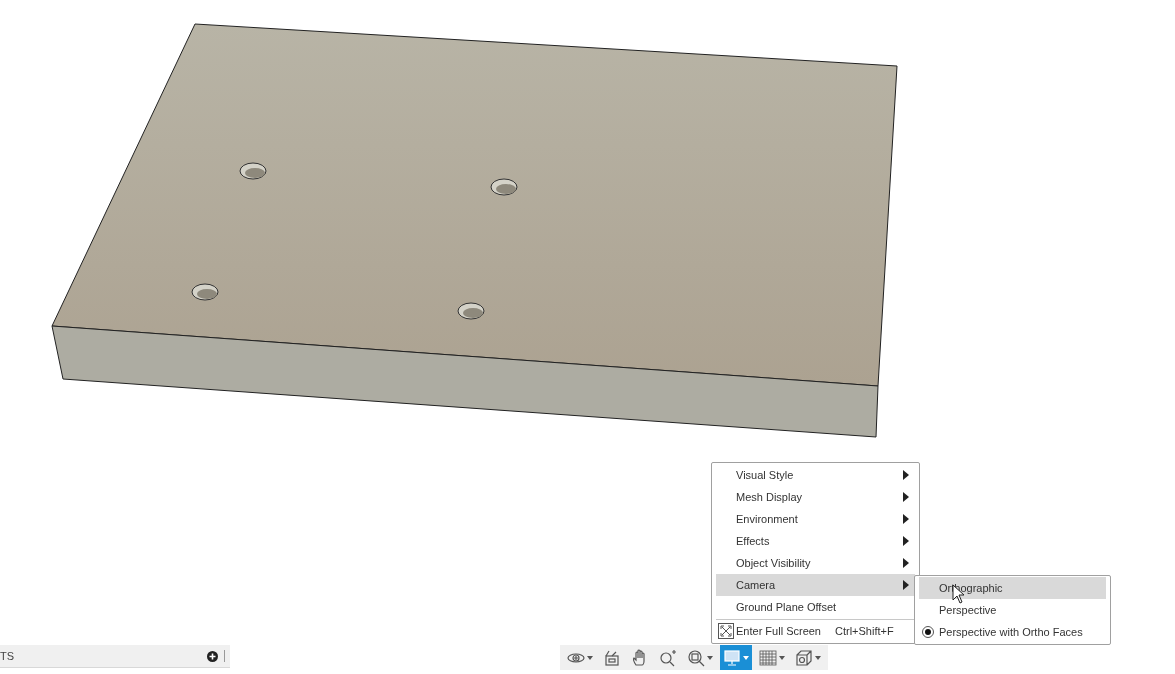  What do you see at coordinates (815, 563) in the screenshot?
I see `menu-item: Object Visibility` at bounding box center [815, 563].